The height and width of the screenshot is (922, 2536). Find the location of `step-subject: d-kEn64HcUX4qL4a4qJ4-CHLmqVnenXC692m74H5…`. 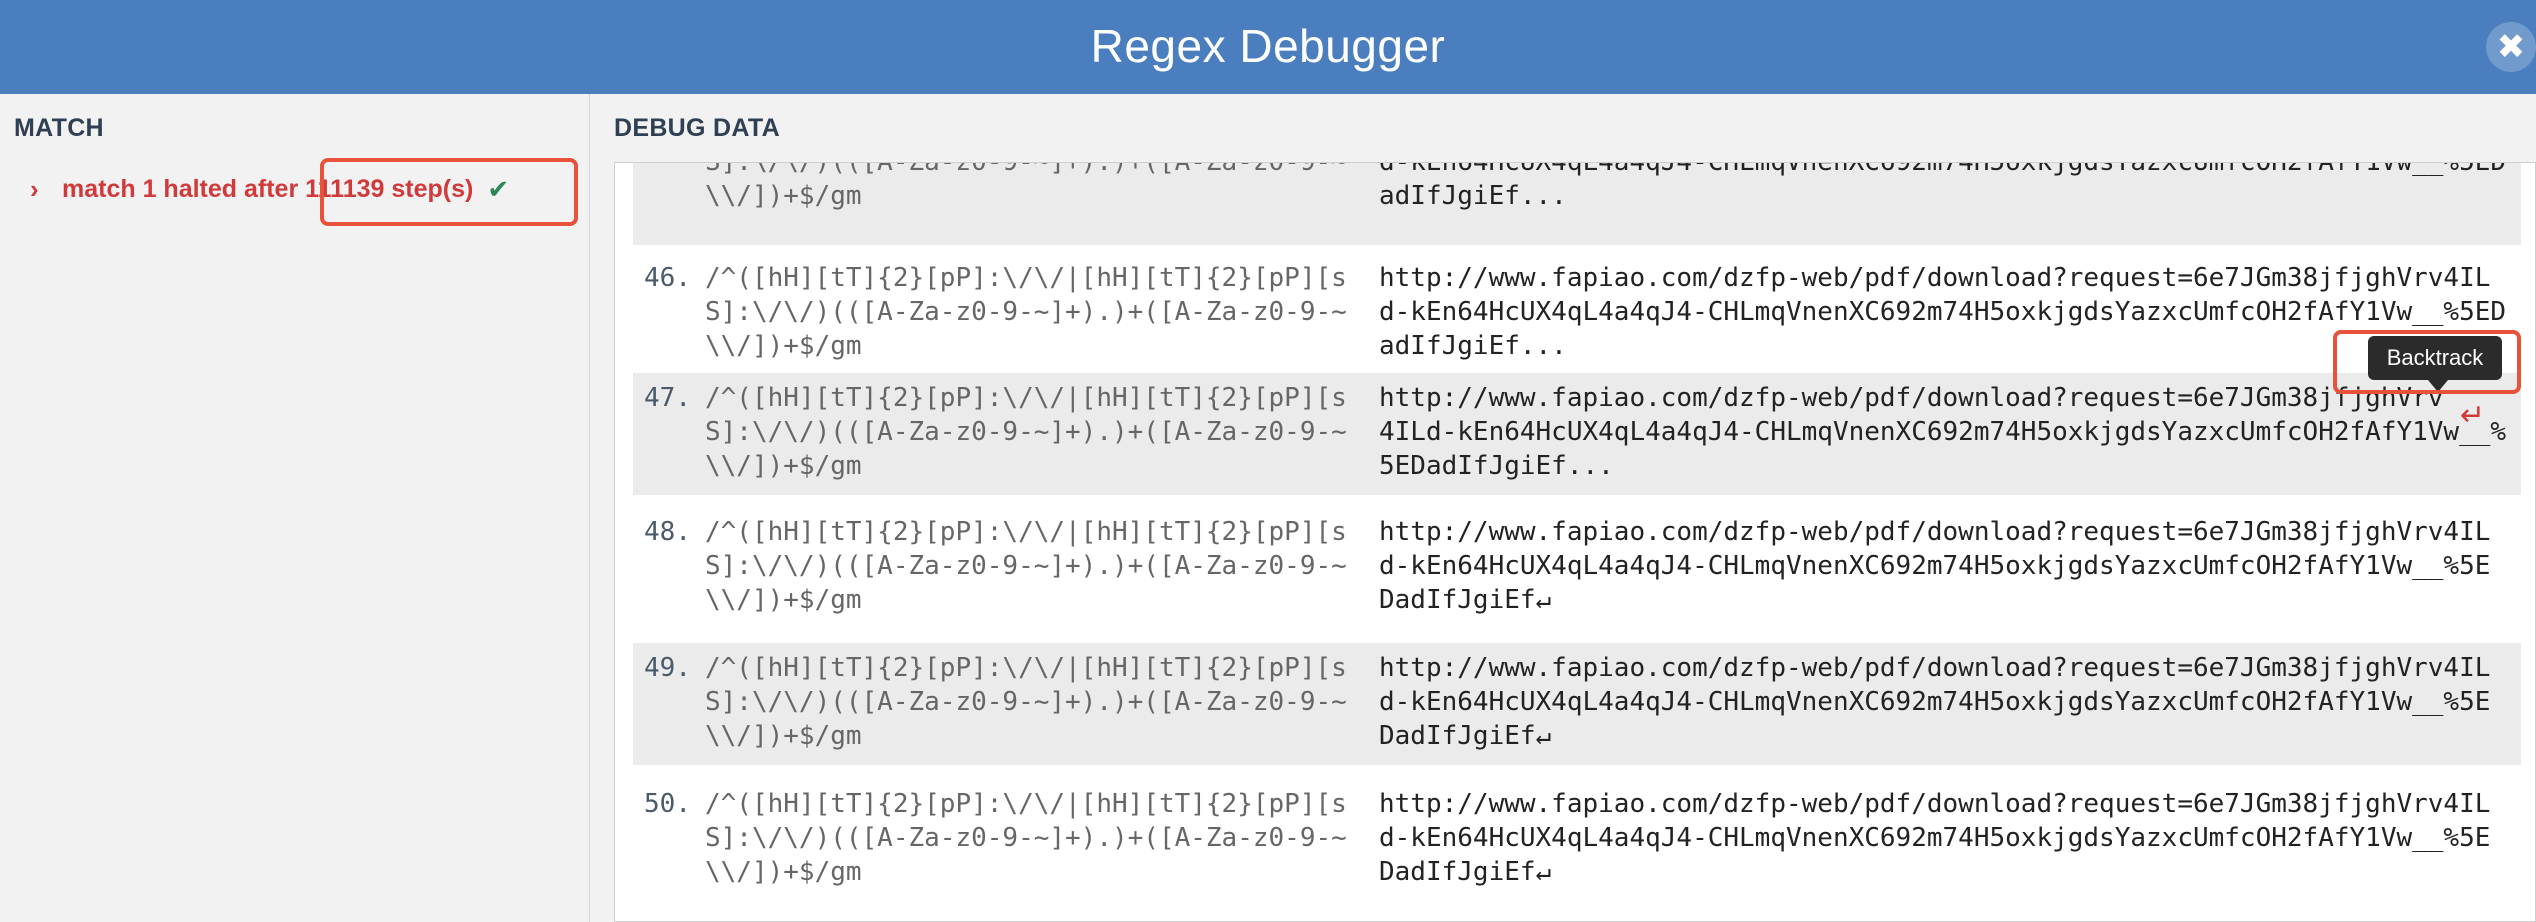

step-subject: d-kEn64HcUX4qL4a4qJ4-CHLmqVnenXC692m74H5… is located at coordinates (1943, 186).